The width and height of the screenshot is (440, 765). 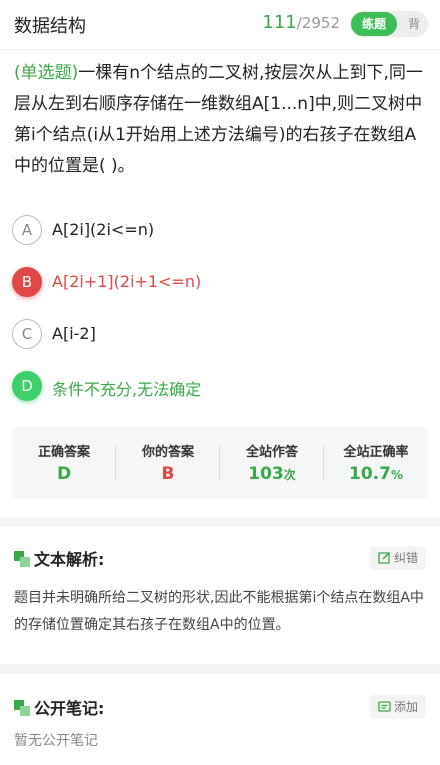 I want to click on stat-site-attempts: 全站作答 103次, so click(x=272, y=463).